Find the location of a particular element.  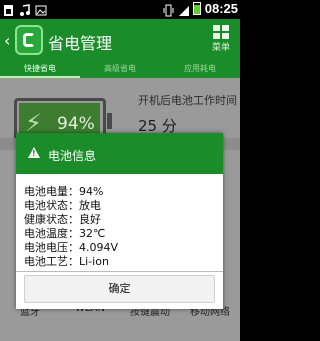

signal-icon is located at coordinates (183, 9).